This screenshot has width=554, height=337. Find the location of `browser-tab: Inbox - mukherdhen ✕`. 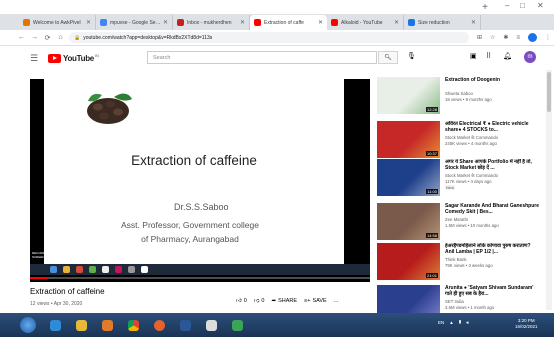

browser-tab: Inbox - mukherdhen ✕ is located at coordinates (211, 22).